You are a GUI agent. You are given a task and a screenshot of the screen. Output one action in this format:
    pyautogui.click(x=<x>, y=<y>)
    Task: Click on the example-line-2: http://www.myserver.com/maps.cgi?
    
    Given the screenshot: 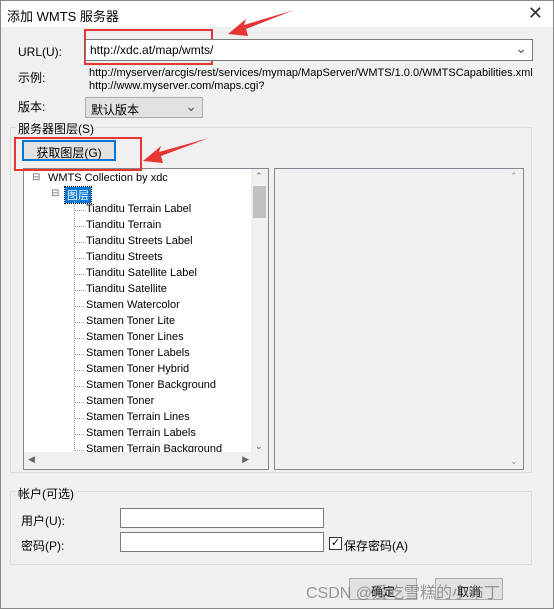 What is the action you would take?
    pyautogui.click(x=177, y=86)
    